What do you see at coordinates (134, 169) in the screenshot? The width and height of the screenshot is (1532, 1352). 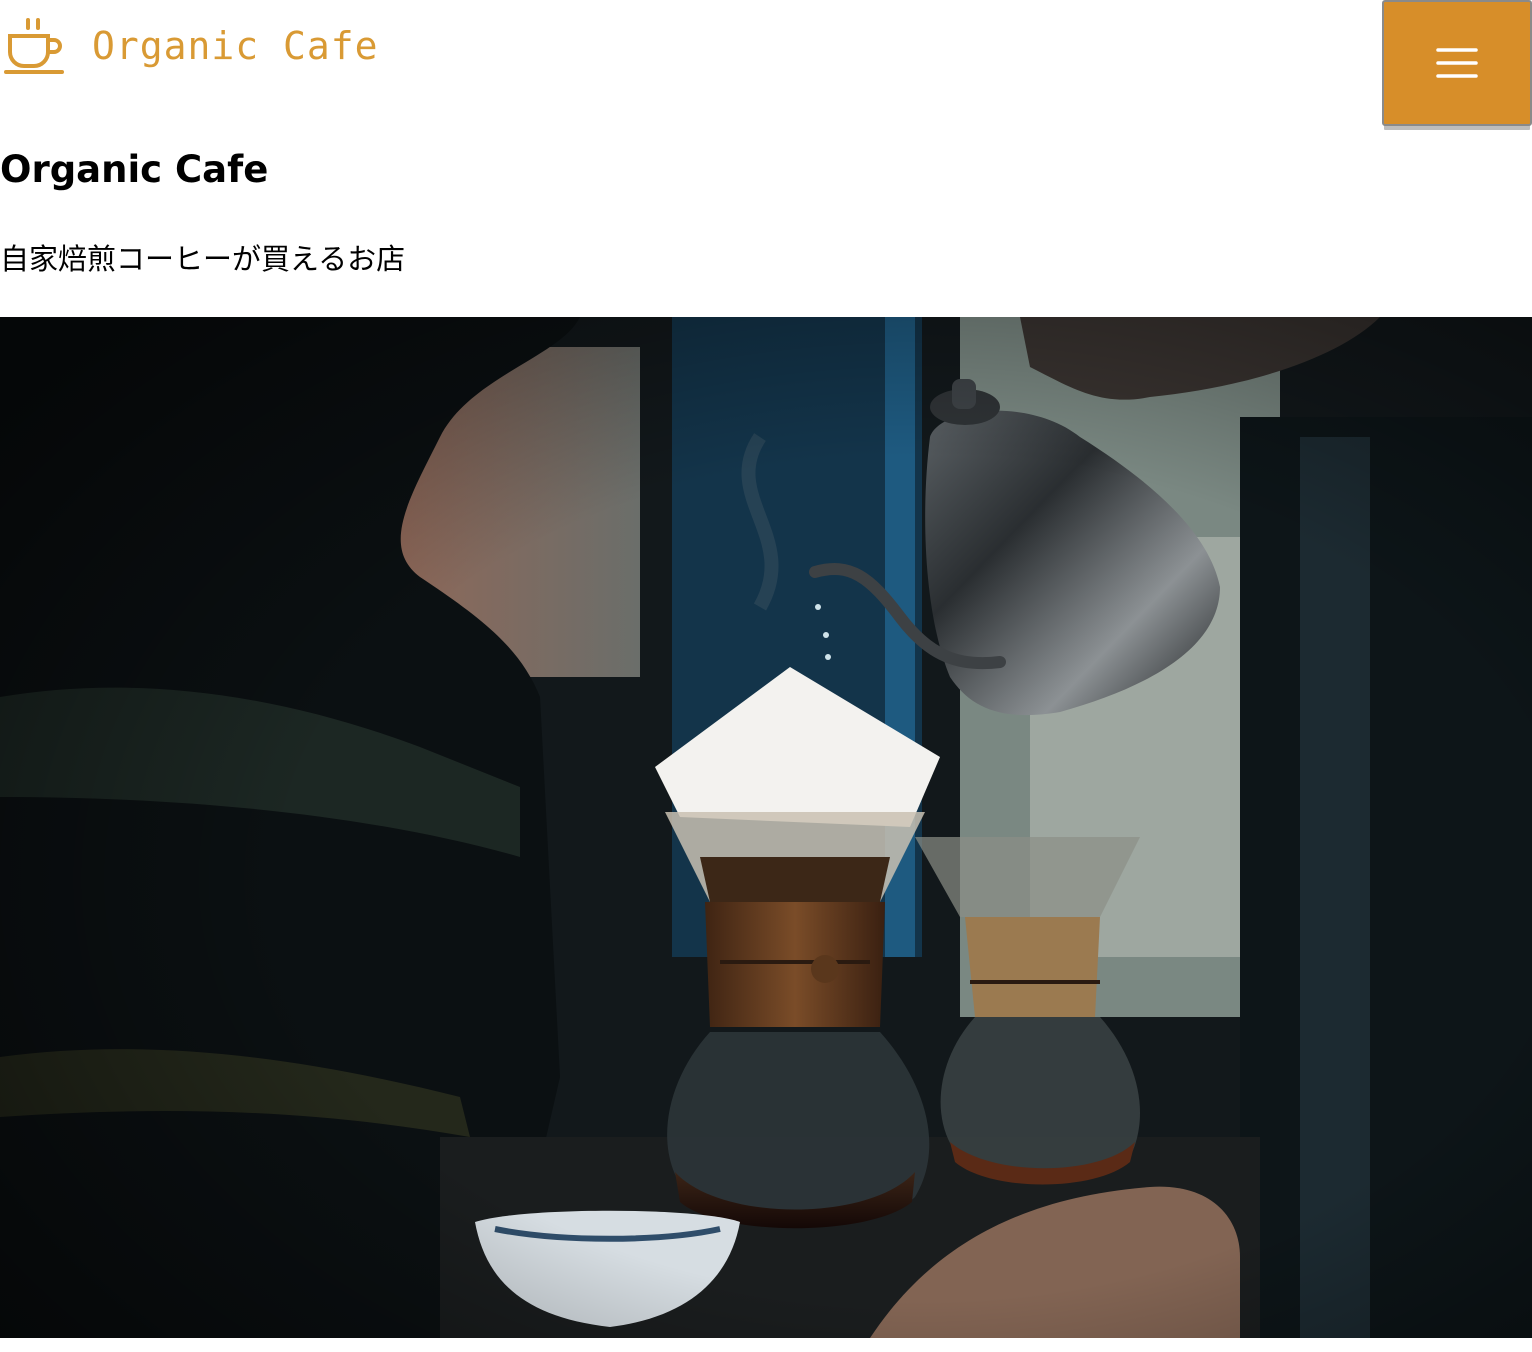 I see `page-title: Organic Cafe` at bounding box center [134, 169].